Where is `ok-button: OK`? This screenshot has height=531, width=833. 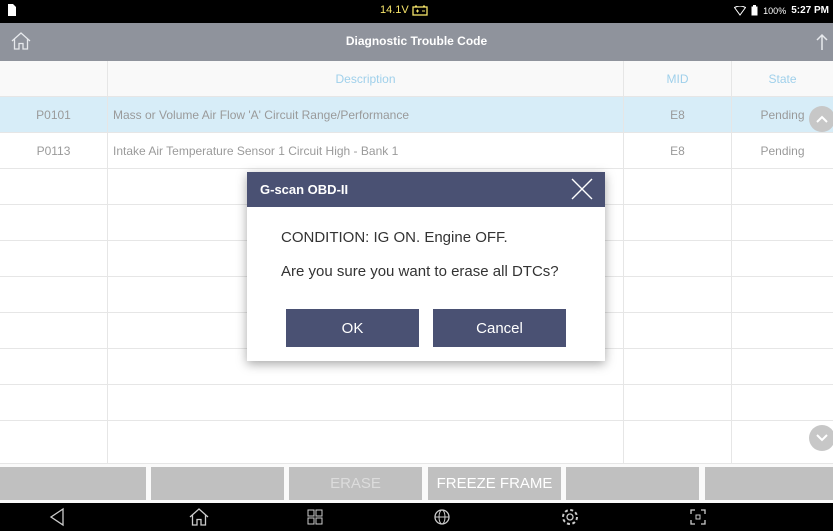
ok-button: OK is located at coordinates (352, 328).